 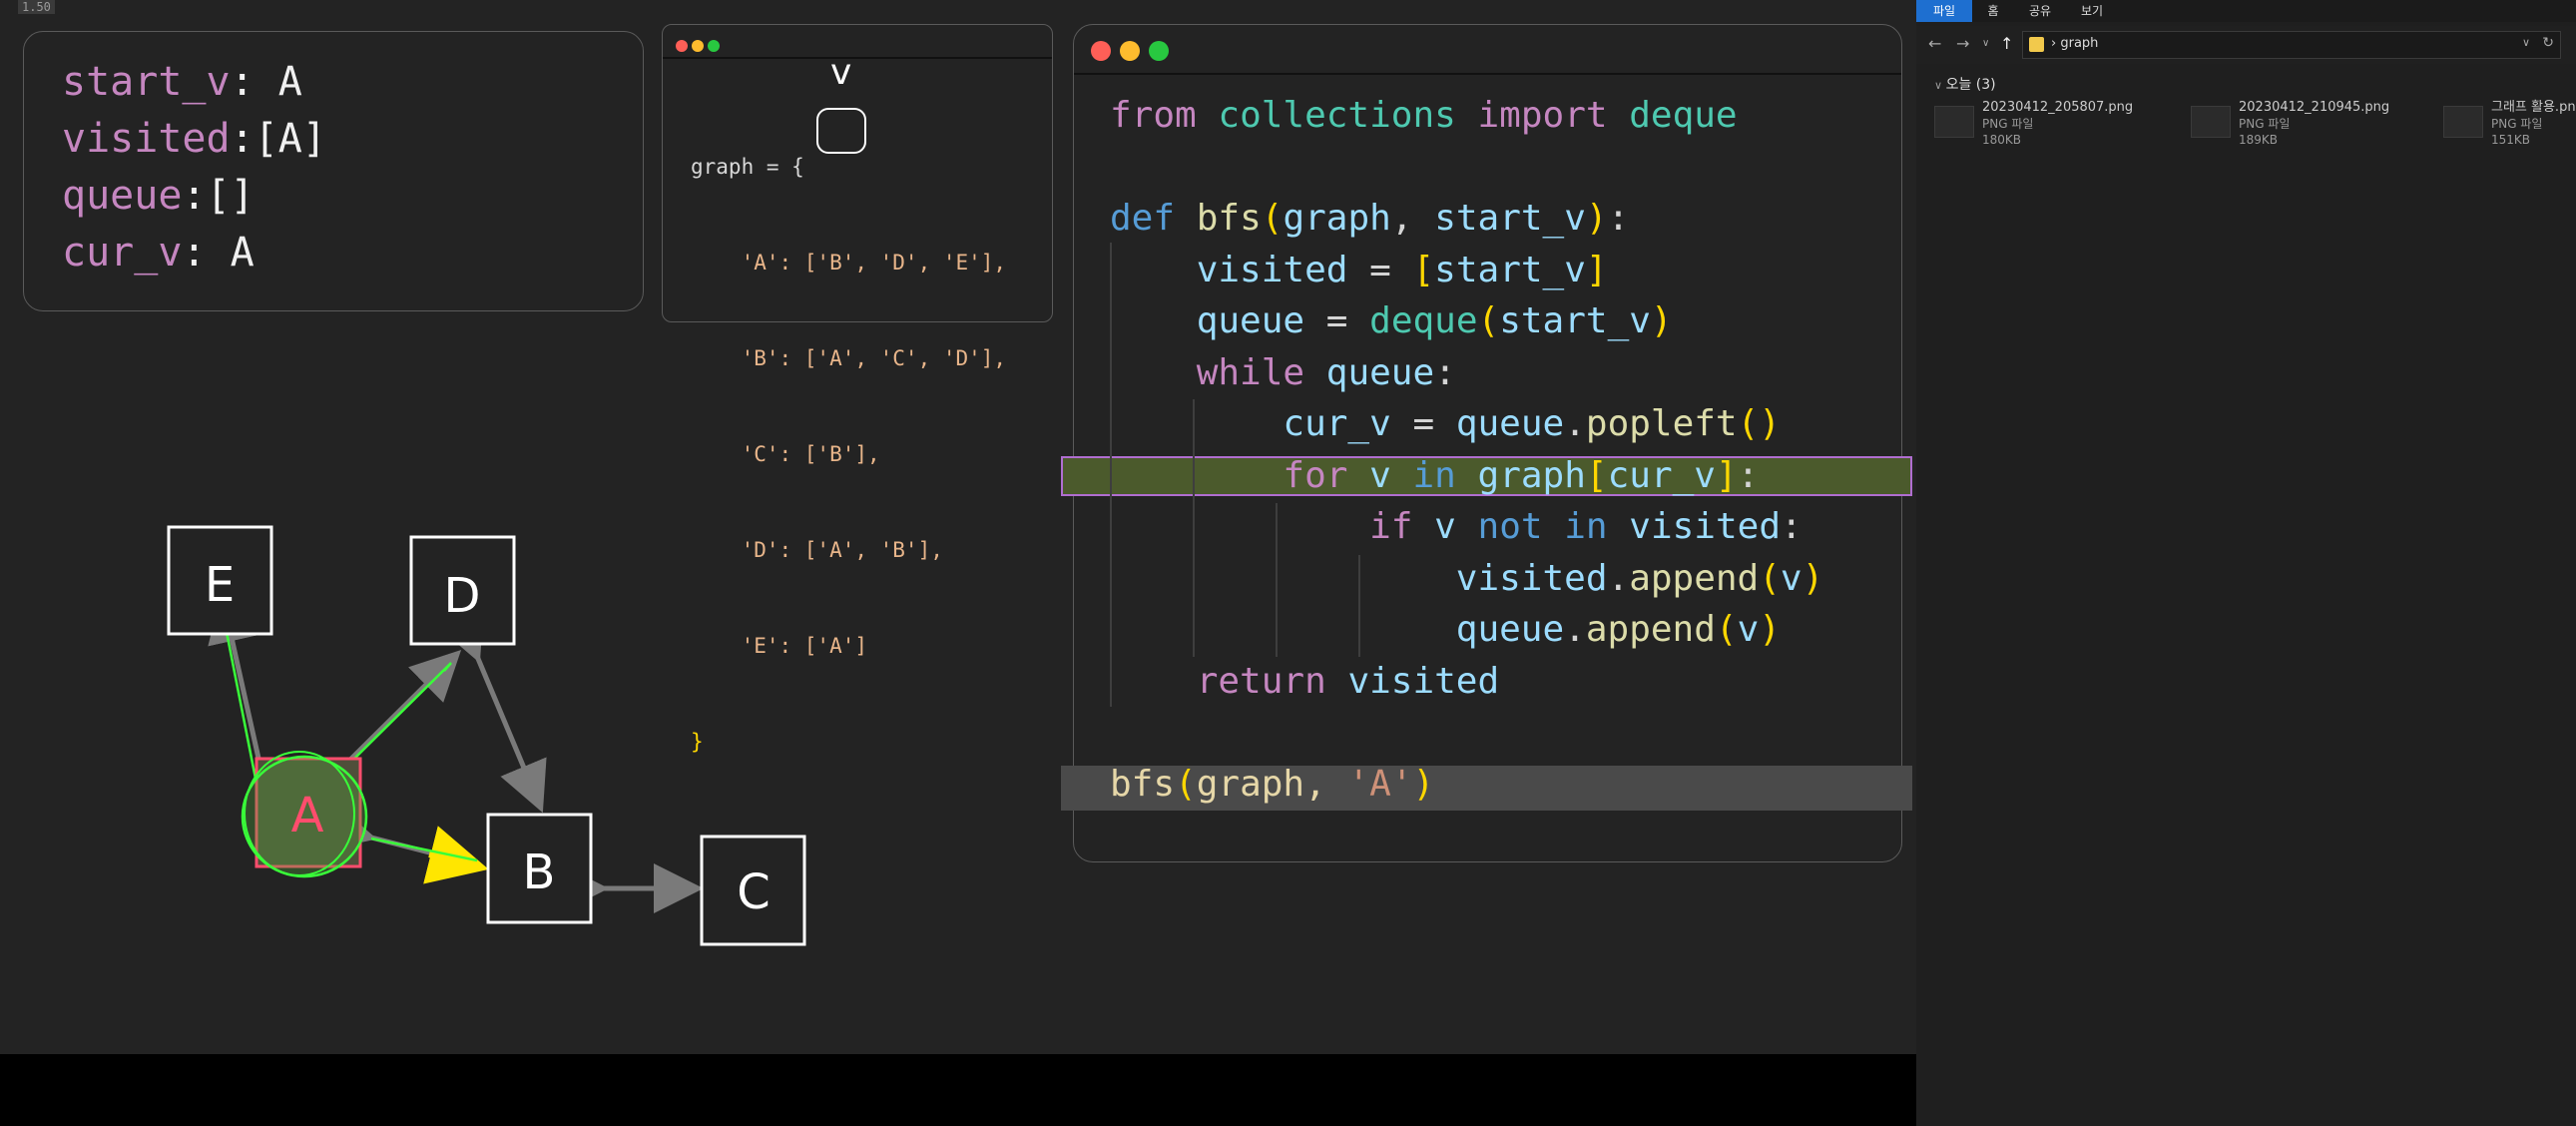 I want to click on recent-chevron-icon: ∨, so click(x=1986, y=43).